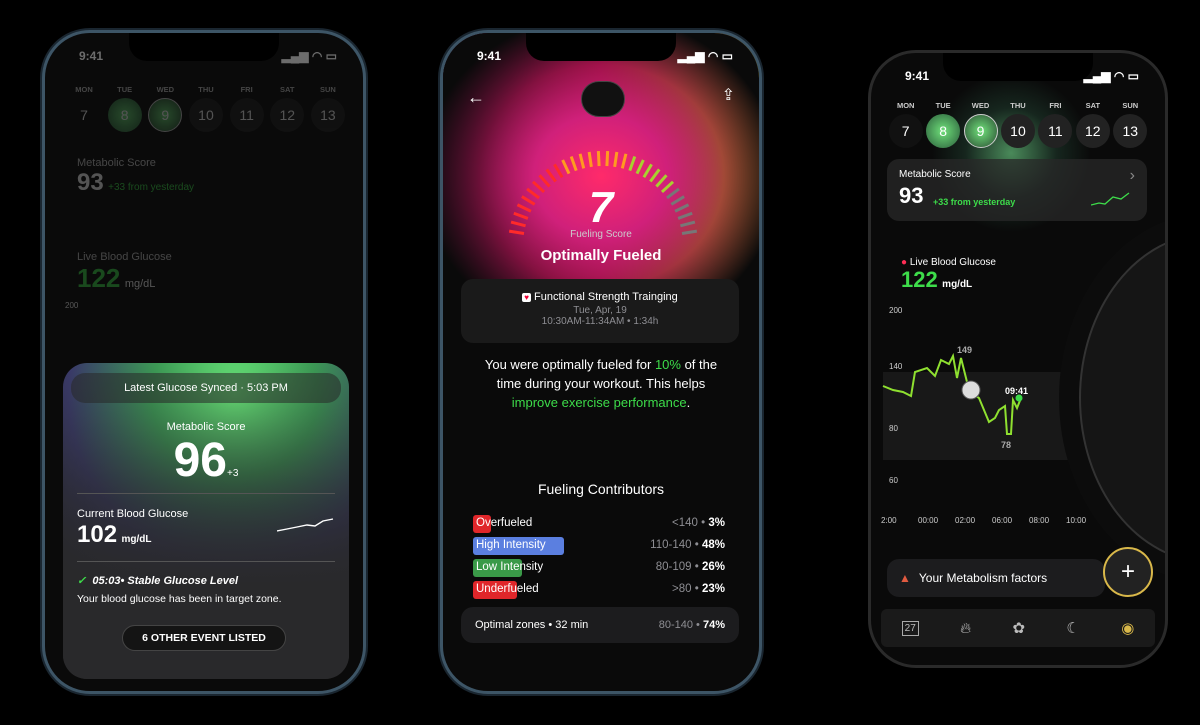 This screenshot has height=725, width=1200. I want to click on metabolic-score-card: Metabolic Score 93 +33 from yesterday ›, so click(1017, 190).